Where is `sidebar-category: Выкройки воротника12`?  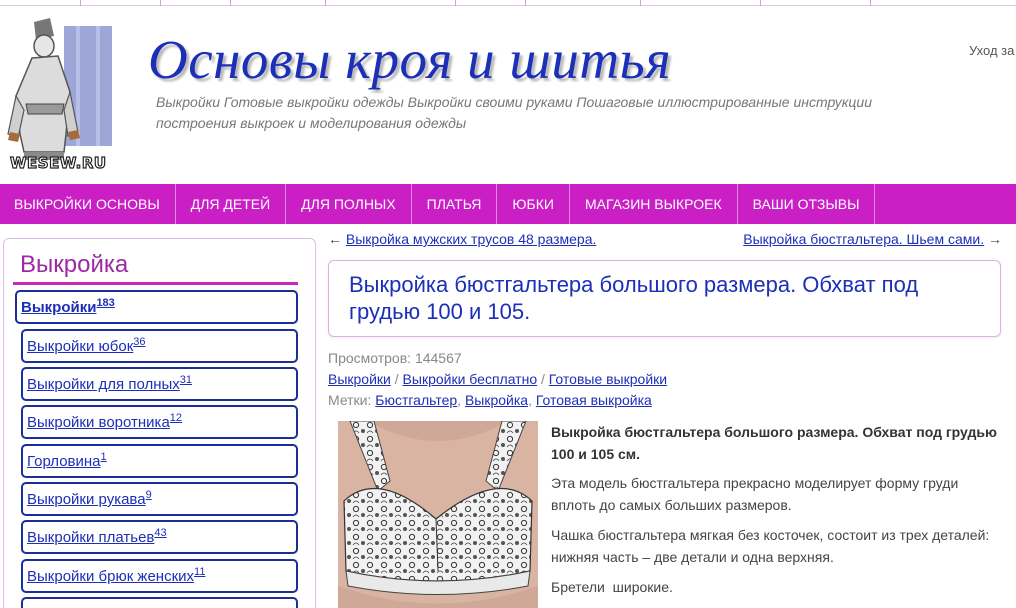 sidebar-category: Выкройки воротника12 is located at coordinates (159, 422).